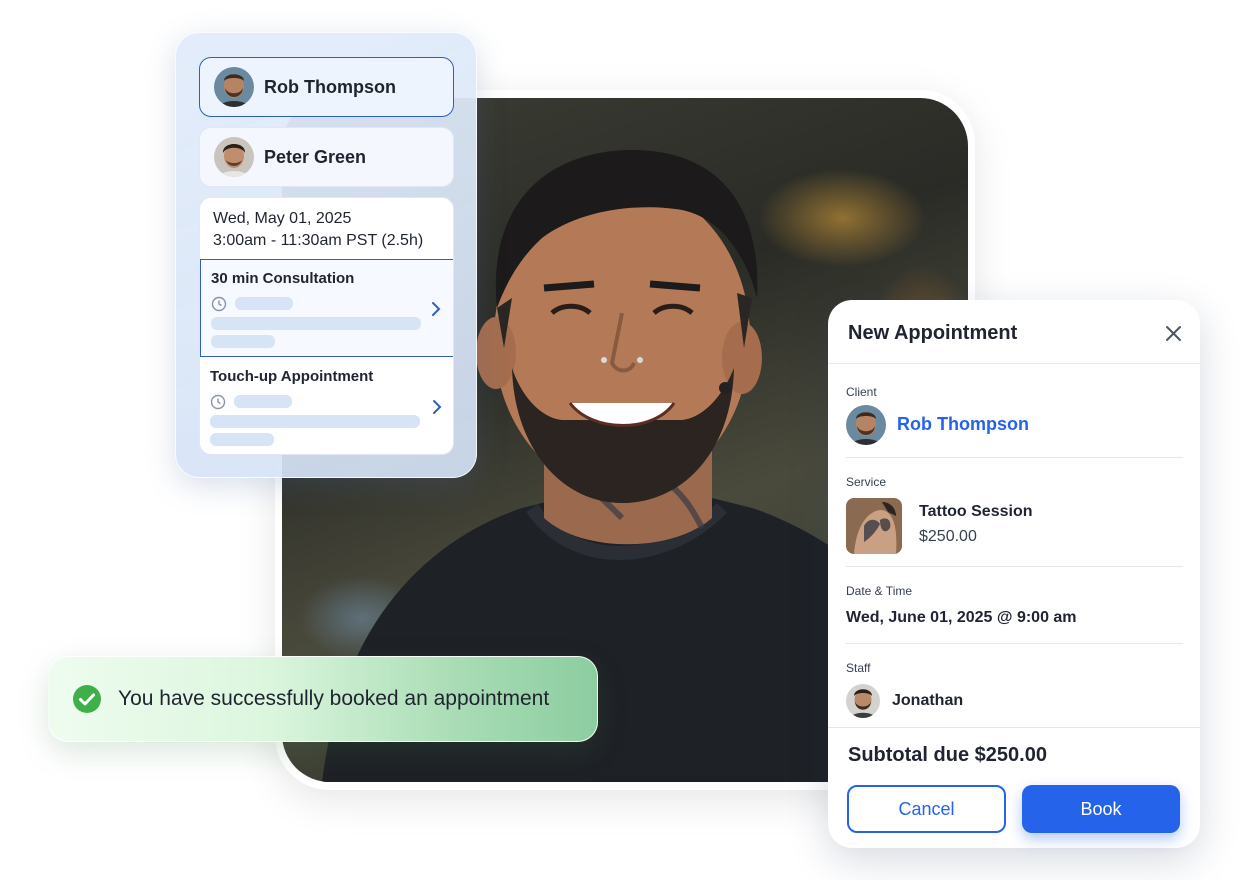 This screenshot has width=1248, height=880. I want to click on slot-date: Wed, May 01, 2025, so click(282, 218).